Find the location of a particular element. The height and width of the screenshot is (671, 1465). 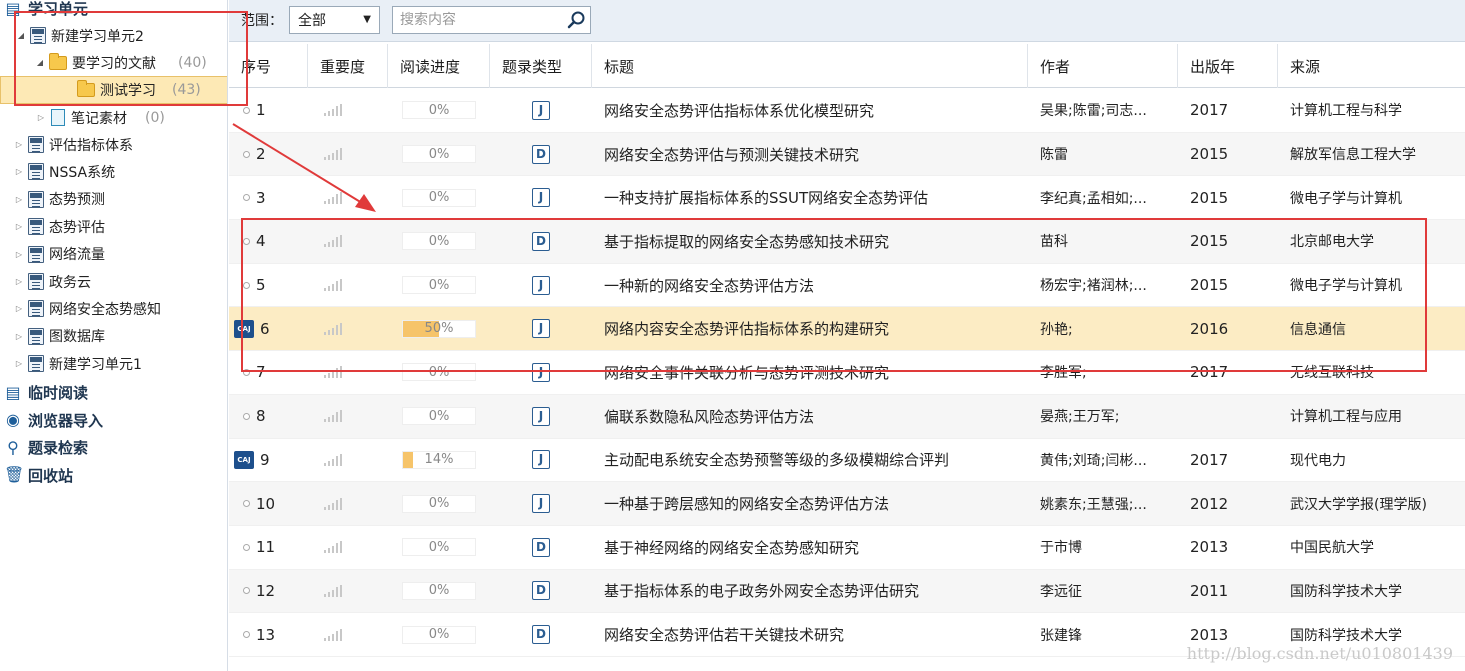

sidebar-item-notes: ▷ 笔记素材 (0) is located at coordinates (113, 117).